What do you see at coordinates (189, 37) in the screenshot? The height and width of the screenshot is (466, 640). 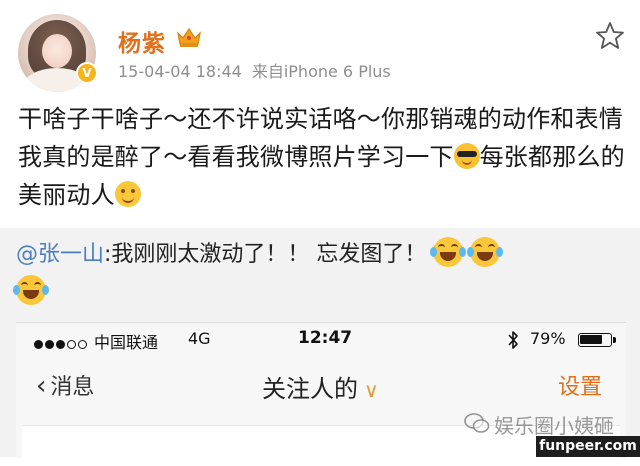 I see `crown-icon` at bounding box center [189, 37].